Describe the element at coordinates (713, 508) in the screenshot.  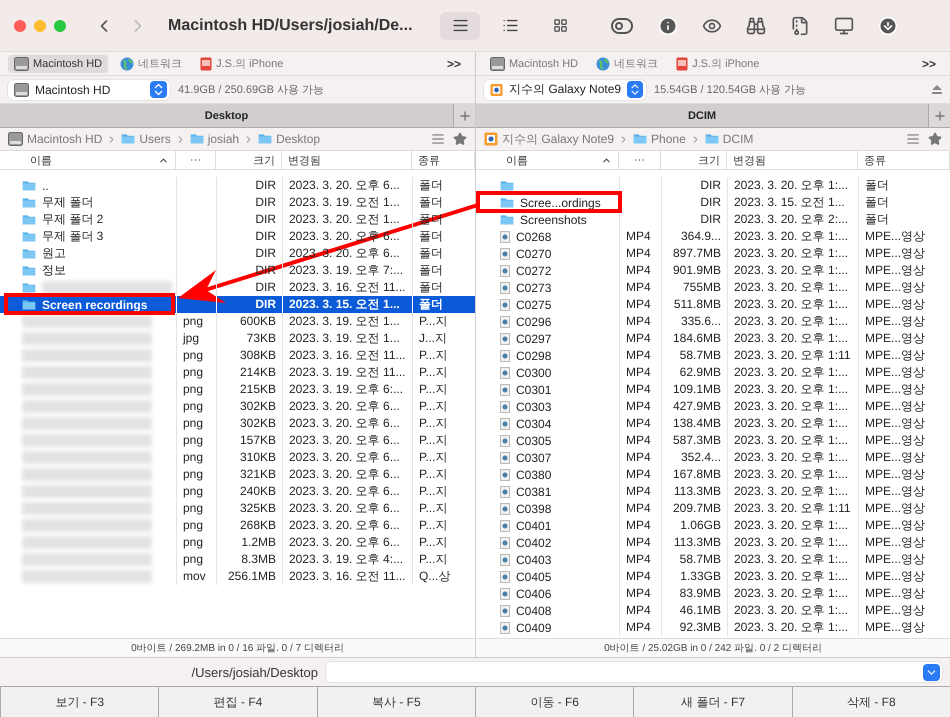
I see `file-row: C0398 MP4 209.7MB 2023. 3. 20. 오후 1:11 MPE...영상` at that location.